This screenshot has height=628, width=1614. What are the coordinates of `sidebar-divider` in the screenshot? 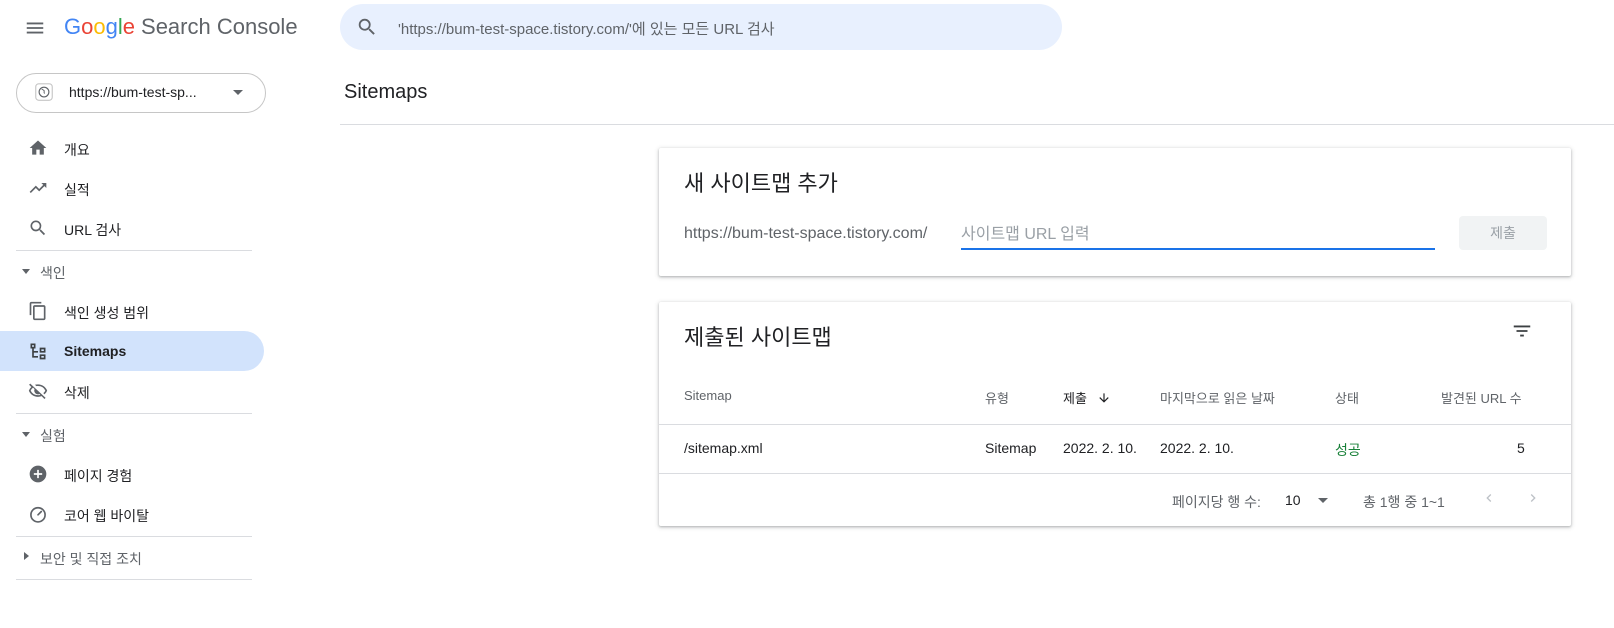 It's located at (134, 579).